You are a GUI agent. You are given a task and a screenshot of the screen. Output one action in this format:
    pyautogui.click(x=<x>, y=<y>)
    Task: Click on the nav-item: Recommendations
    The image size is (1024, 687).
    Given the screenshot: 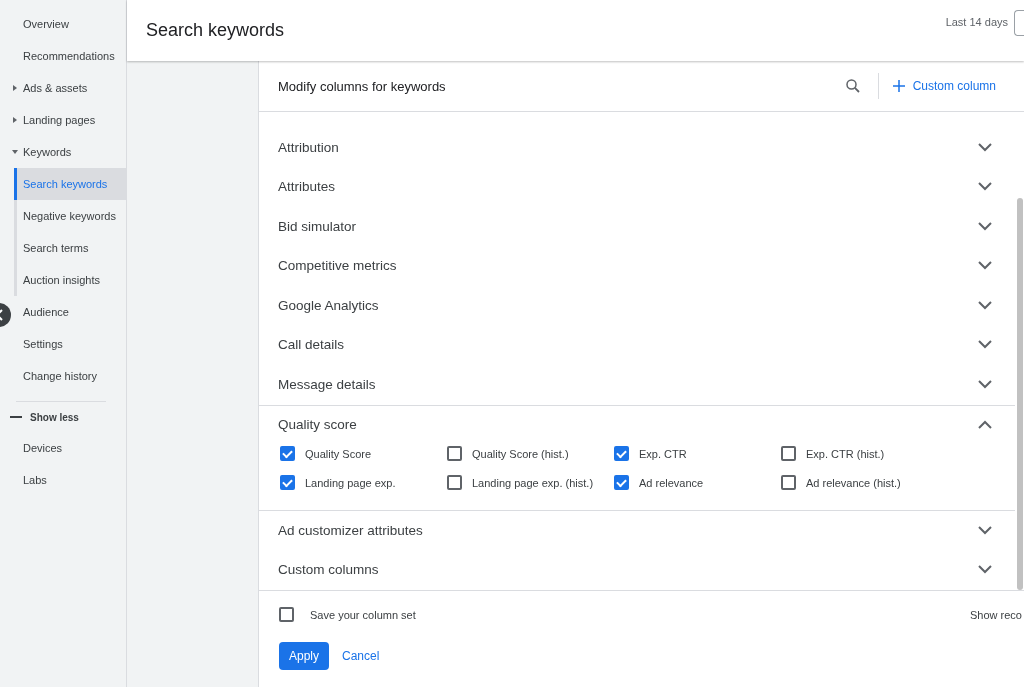 What is the action you would take?
    pyautogui.click(x=69, y=56)
    